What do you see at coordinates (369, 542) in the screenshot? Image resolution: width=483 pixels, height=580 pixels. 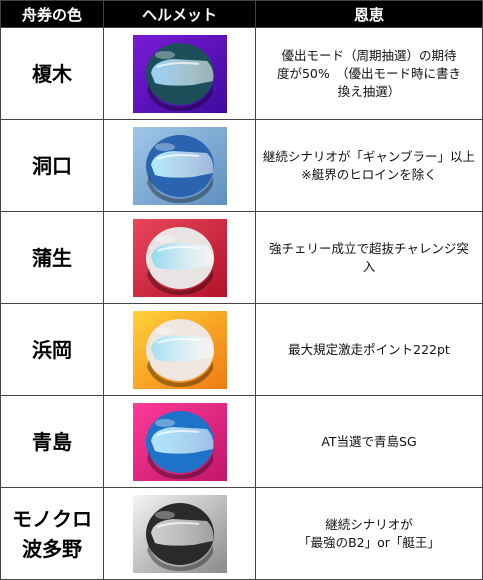 I see `benefit-line-2: 「最強のB2」or「艇王」` at bounding box center [369, 542].